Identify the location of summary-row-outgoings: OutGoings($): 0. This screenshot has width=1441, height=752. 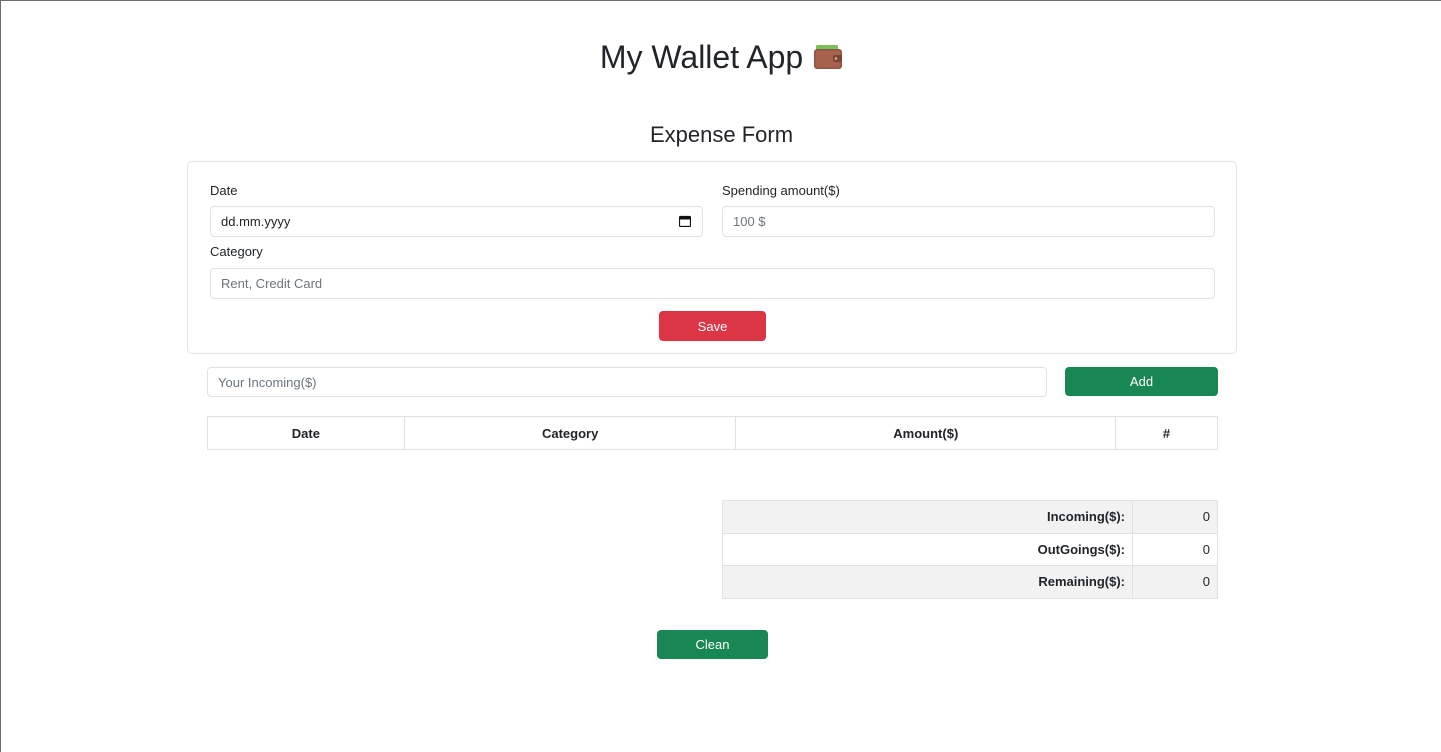
(970, 549).